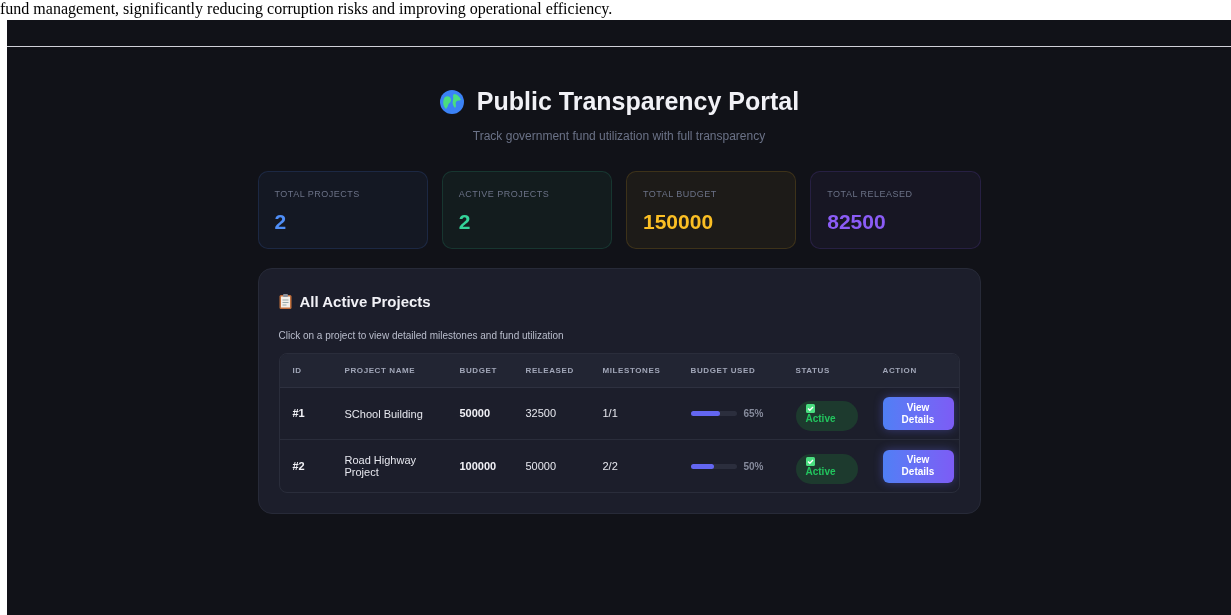 The image size is (1231, 615). Describe the element at coordinates (550, 370) in the screenshot. I see `column-header: RELEASED` at that location.